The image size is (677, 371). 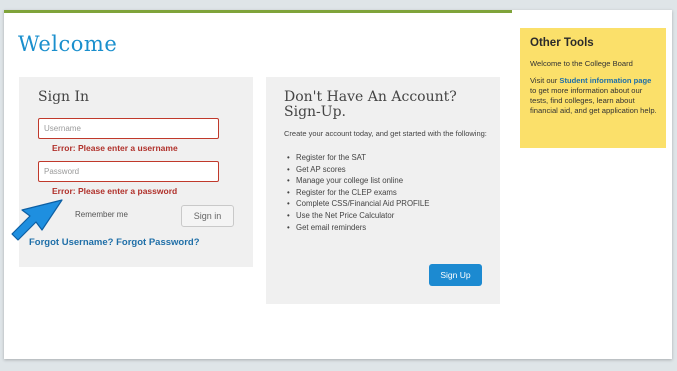 I want to click on list-item: Register for the CLEP exams, so click(x=356, y=193).